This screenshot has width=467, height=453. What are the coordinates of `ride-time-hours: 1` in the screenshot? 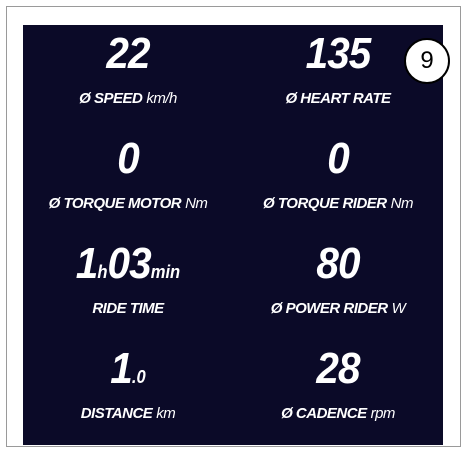 It's located at (87, 263).